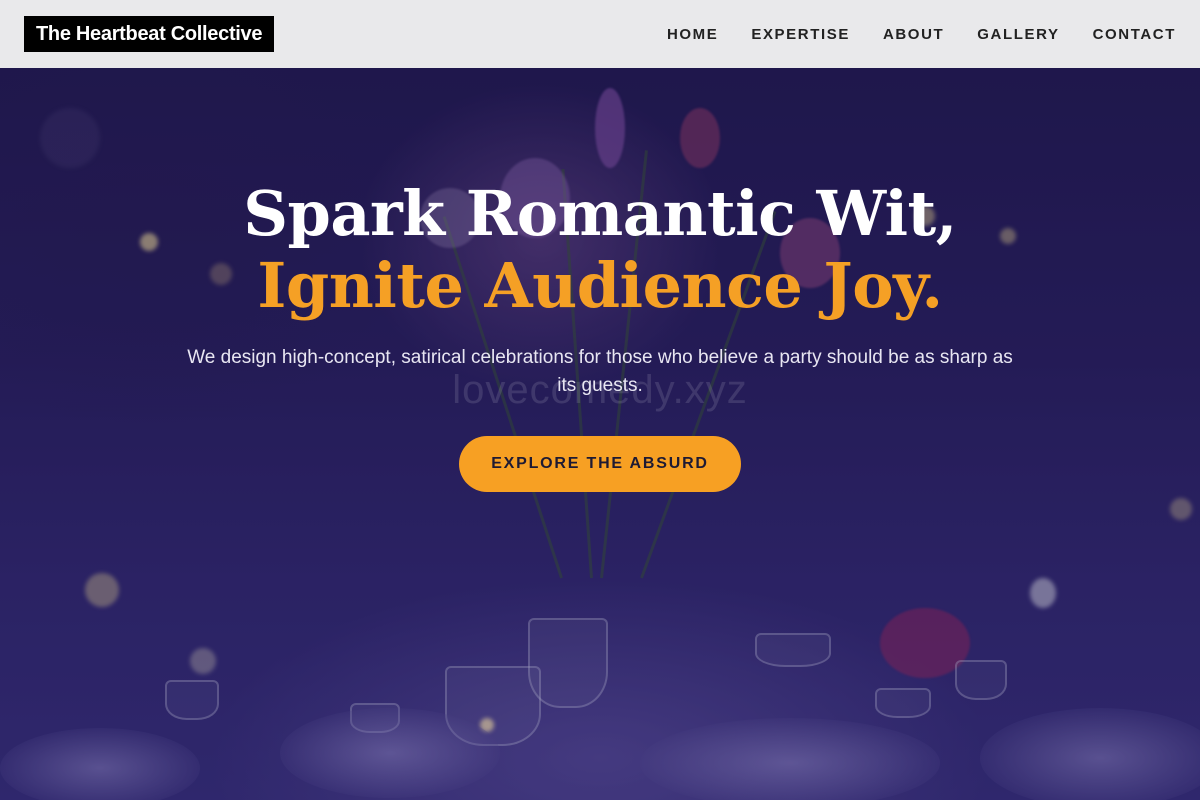 The image size is (1200, 800). I want to click on nav-link-contact: CONTACT, so click(1134, 34).